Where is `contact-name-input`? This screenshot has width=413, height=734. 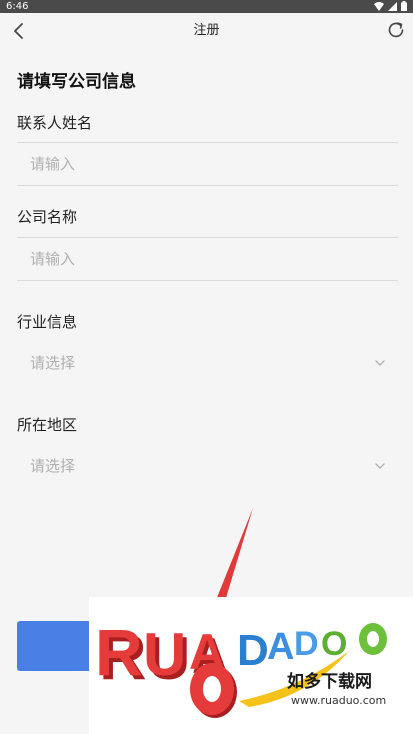 contact-name-input is located at coordinates (207, 164).